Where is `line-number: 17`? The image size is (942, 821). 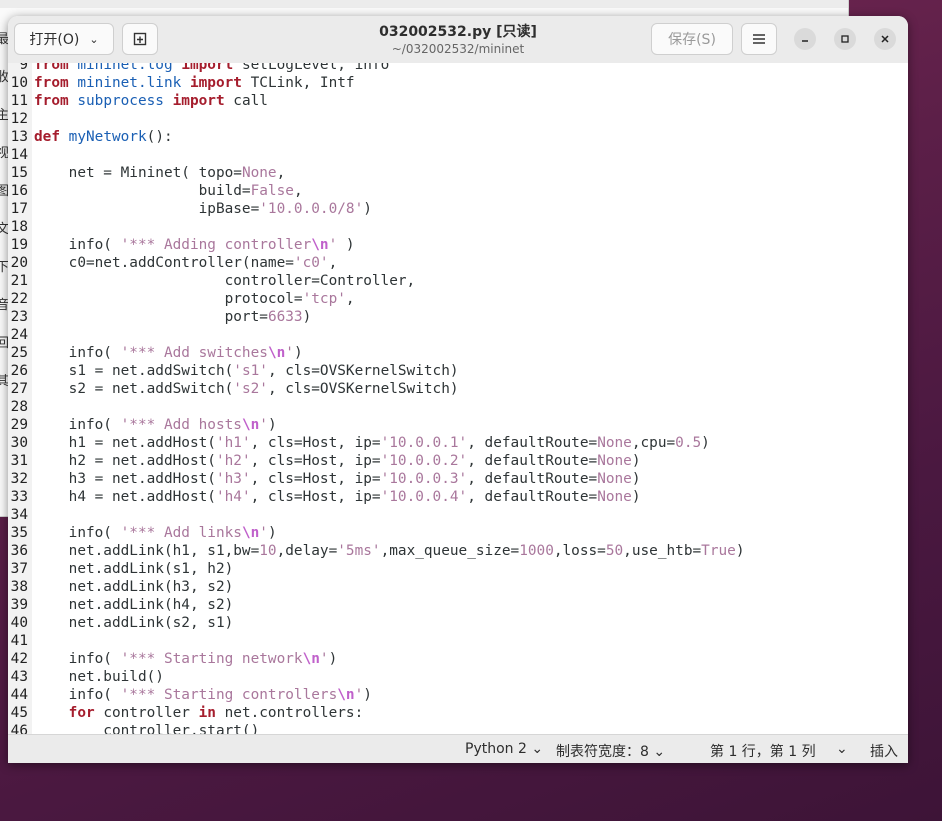 line-number: 17 is located at coordinates (19, 209).